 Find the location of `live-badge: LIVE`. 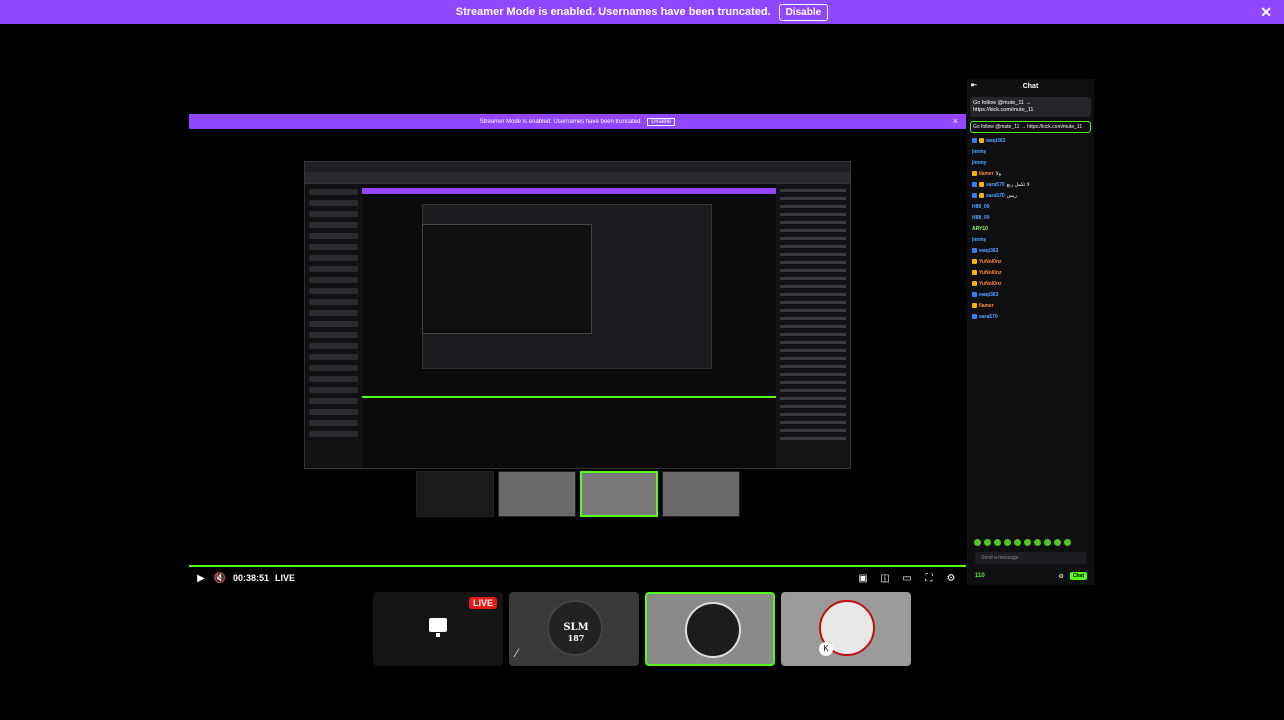

live-badge: LIVE is located at coordinates (482, 603).